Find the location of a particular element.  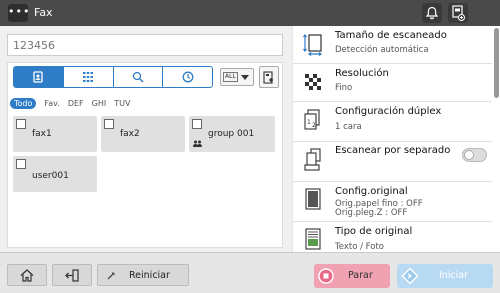

keypad-icon is located at coordinates (88, 77).